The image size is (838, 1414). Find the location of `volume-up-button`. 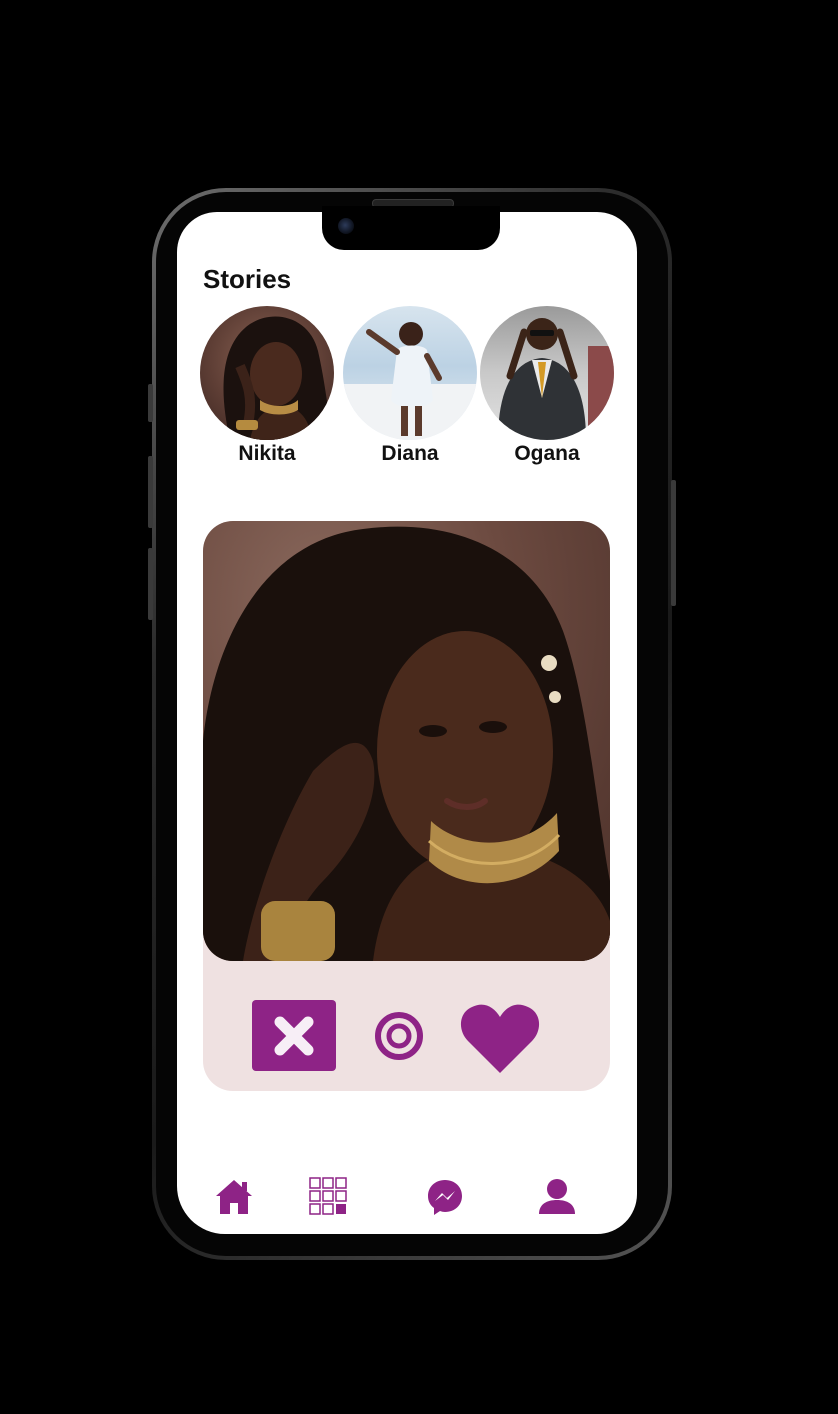

volume-up-button is located at coordinates (150, 492).